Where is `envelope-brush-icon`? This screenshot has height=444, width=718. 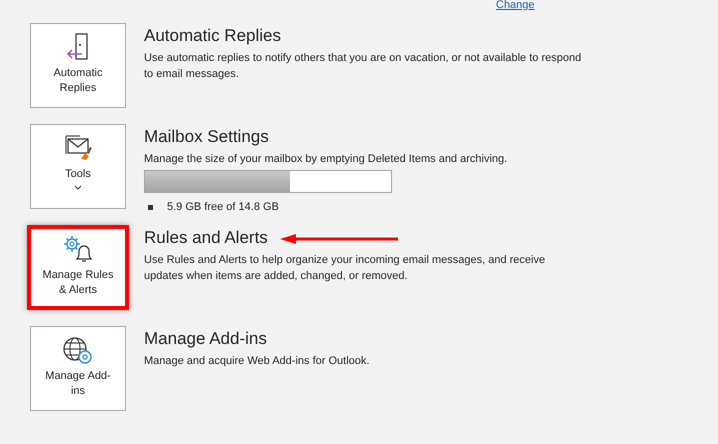 envelope-brush-icon is located at coordinates (78, 148).